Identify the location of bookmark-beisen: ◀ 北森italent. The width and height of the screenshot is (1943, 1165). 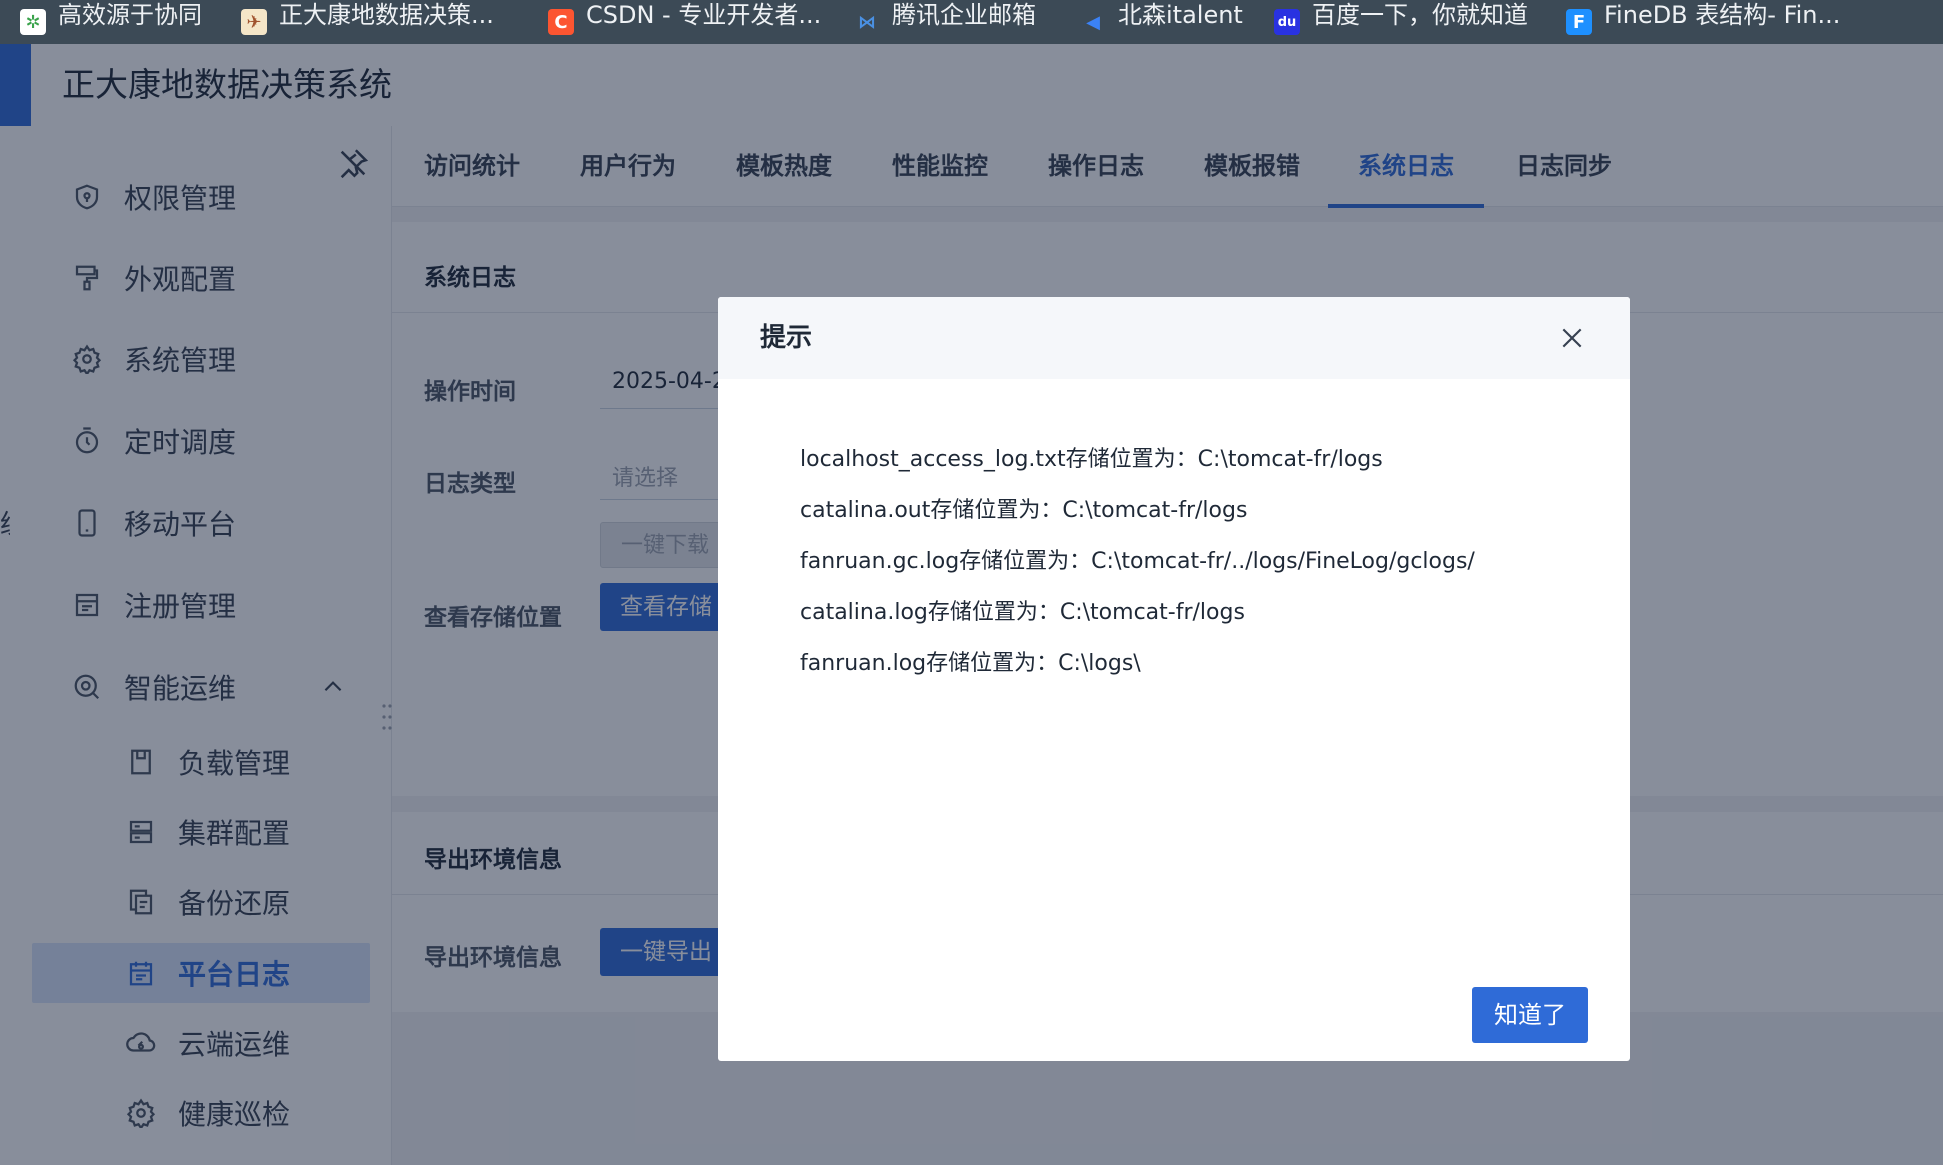
(1161, 22).